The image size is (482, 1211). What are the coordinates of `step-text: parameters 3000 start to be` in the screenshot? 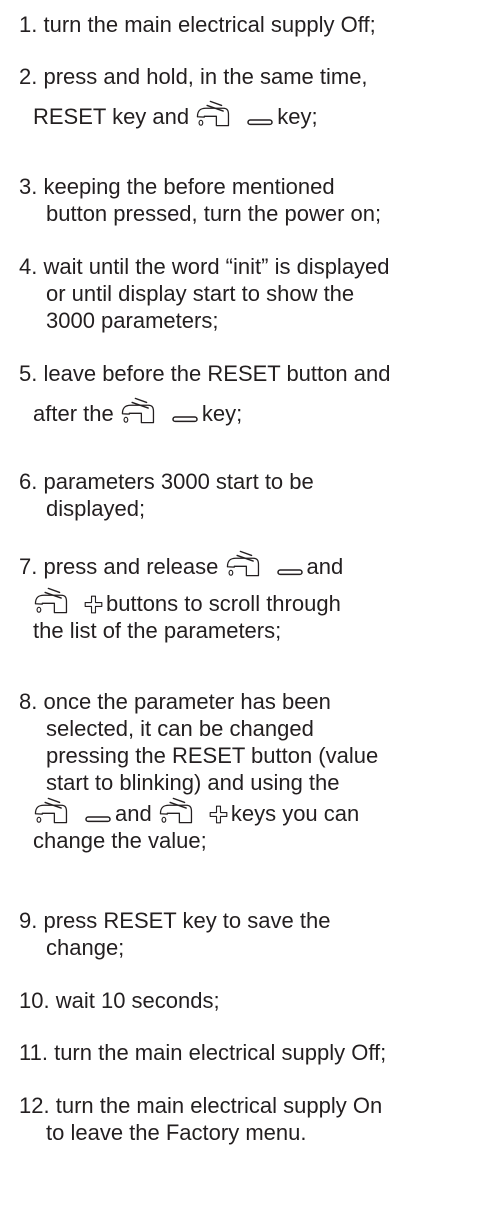 It's located at (178, 481).